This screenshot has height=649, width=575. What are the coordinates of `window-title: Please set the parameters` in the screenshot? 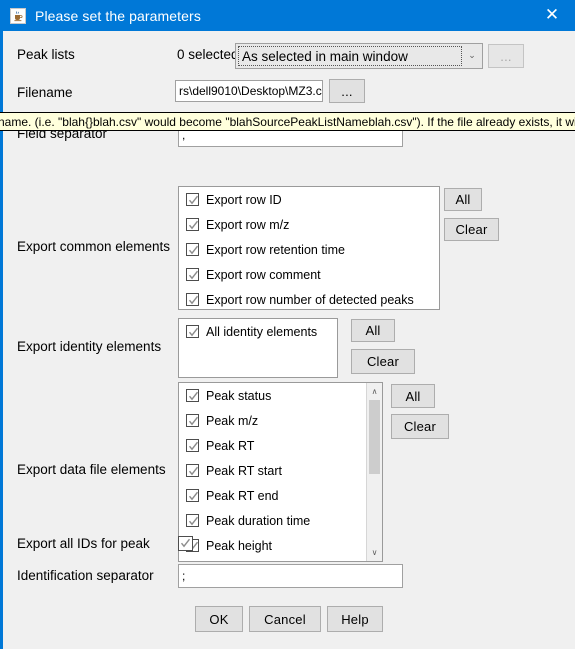 It's located at (118, 15).